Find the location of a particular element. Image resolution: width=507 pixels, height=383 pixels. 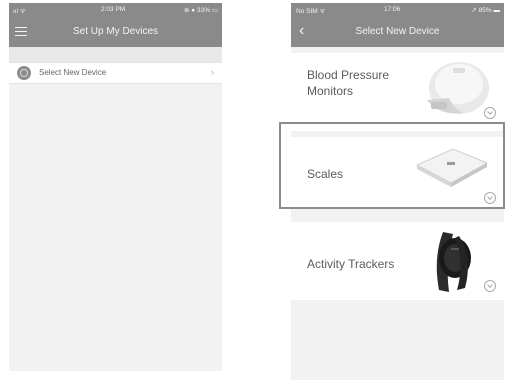

nav-bar: ‹ Select New Device is located at coordinates (397, 32).